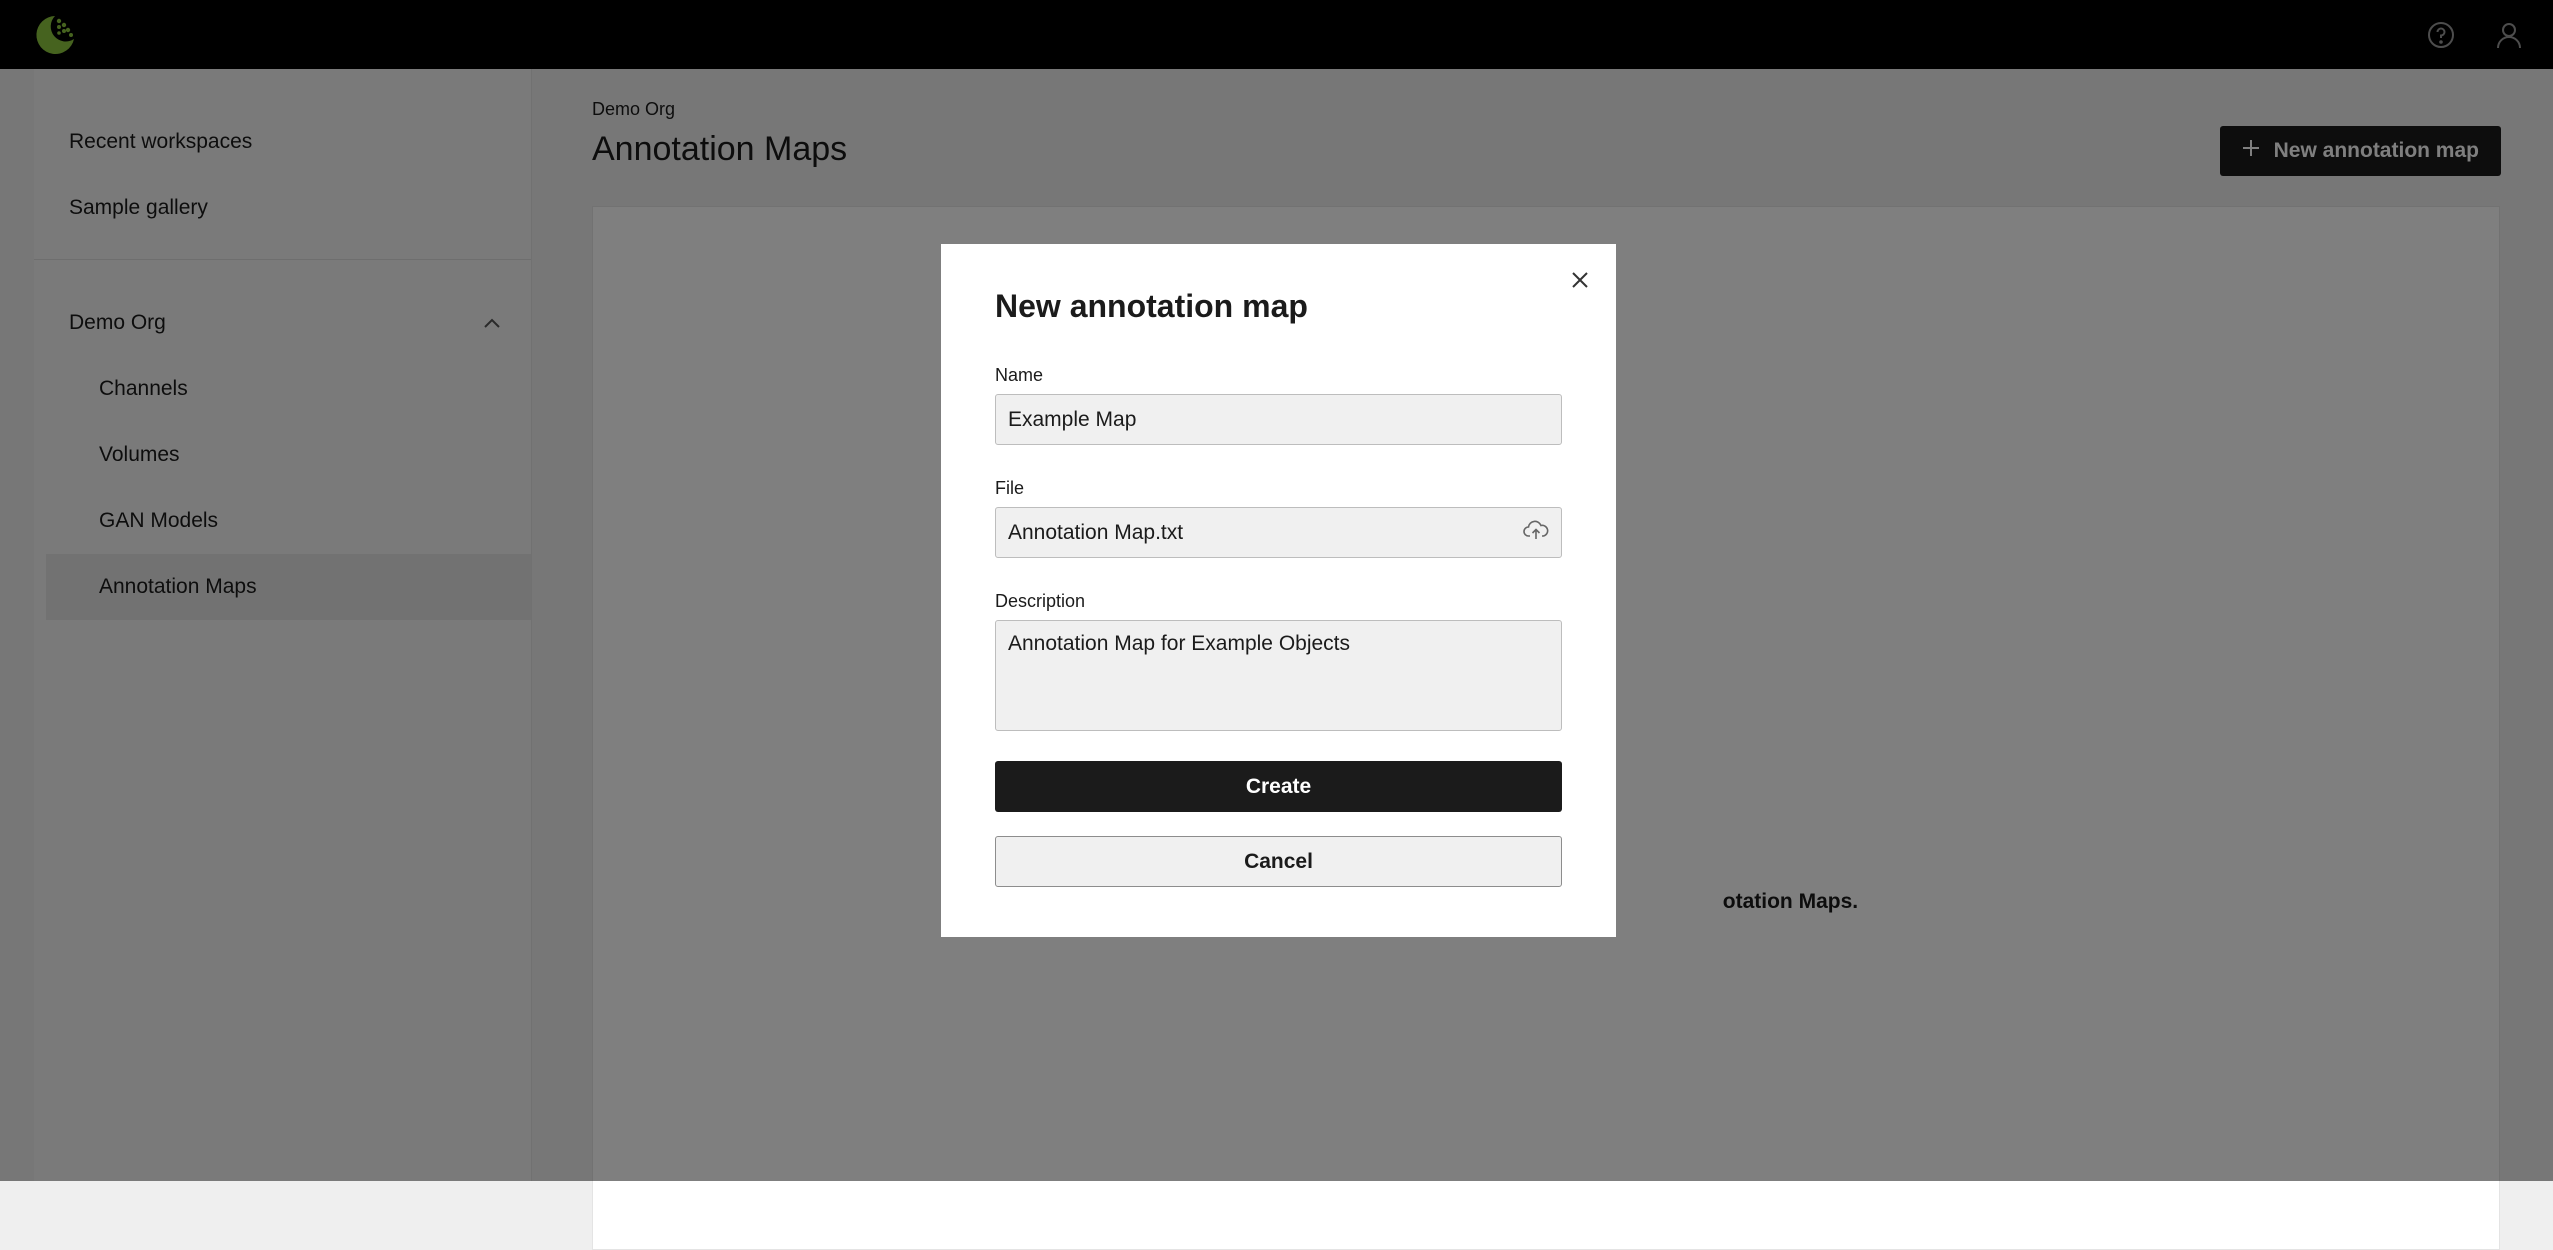 The height and width of the screenshot is (1250, 2553). What do you see at coordinates (1040, 601) in the screenshot?
I see `description-label: Description` at bounding box center [1040, 601].